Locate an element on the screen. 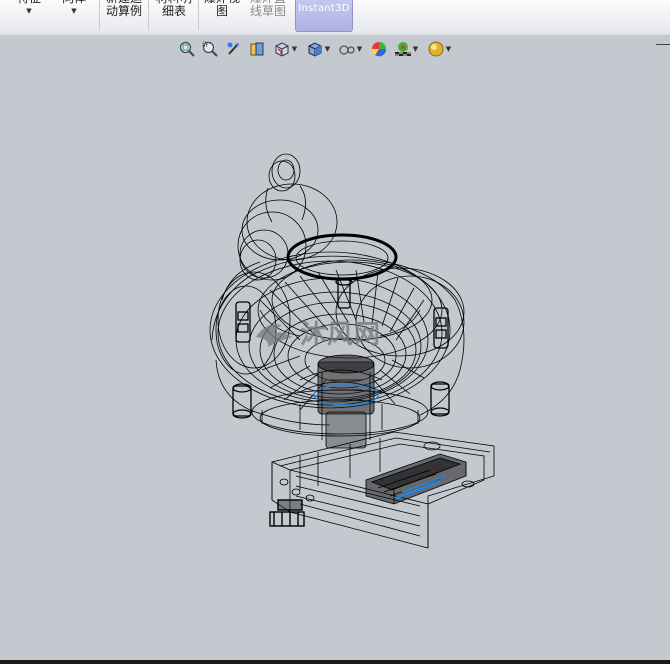  new-motion-study-button: 新建运 动算例 is located at coordinates (124, 15).